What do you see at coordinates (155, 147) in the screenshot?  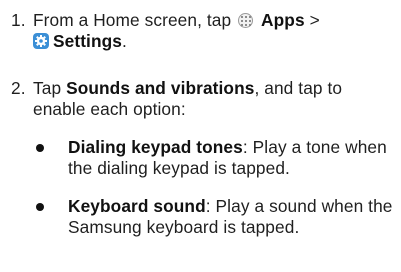 I see `option-title: Dialing keypad tones` at bounding box center [155, 147].